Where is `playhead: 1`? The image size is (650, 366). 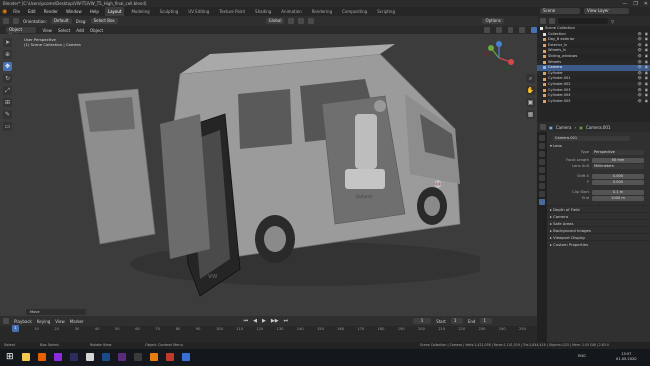 playhead: 1 is located at coordinates (15, 328).